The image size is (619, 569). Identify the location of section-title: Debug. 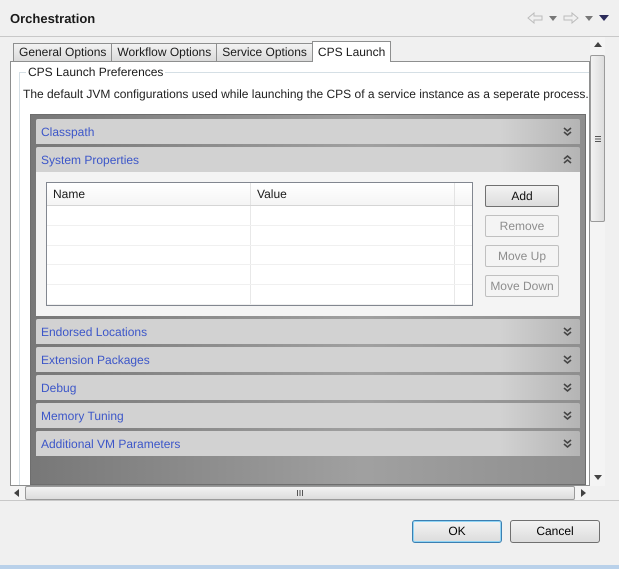
(58, 387).